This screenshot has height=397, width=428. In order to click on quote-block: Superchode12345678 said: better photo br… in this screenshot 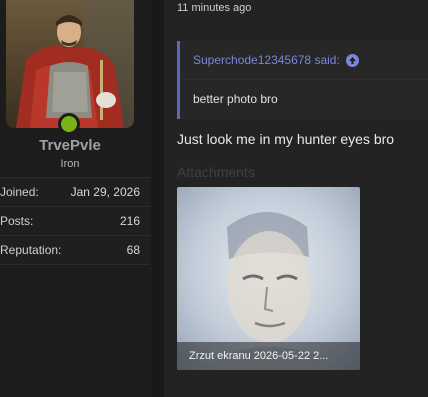, I will do `click(302, 80)`.